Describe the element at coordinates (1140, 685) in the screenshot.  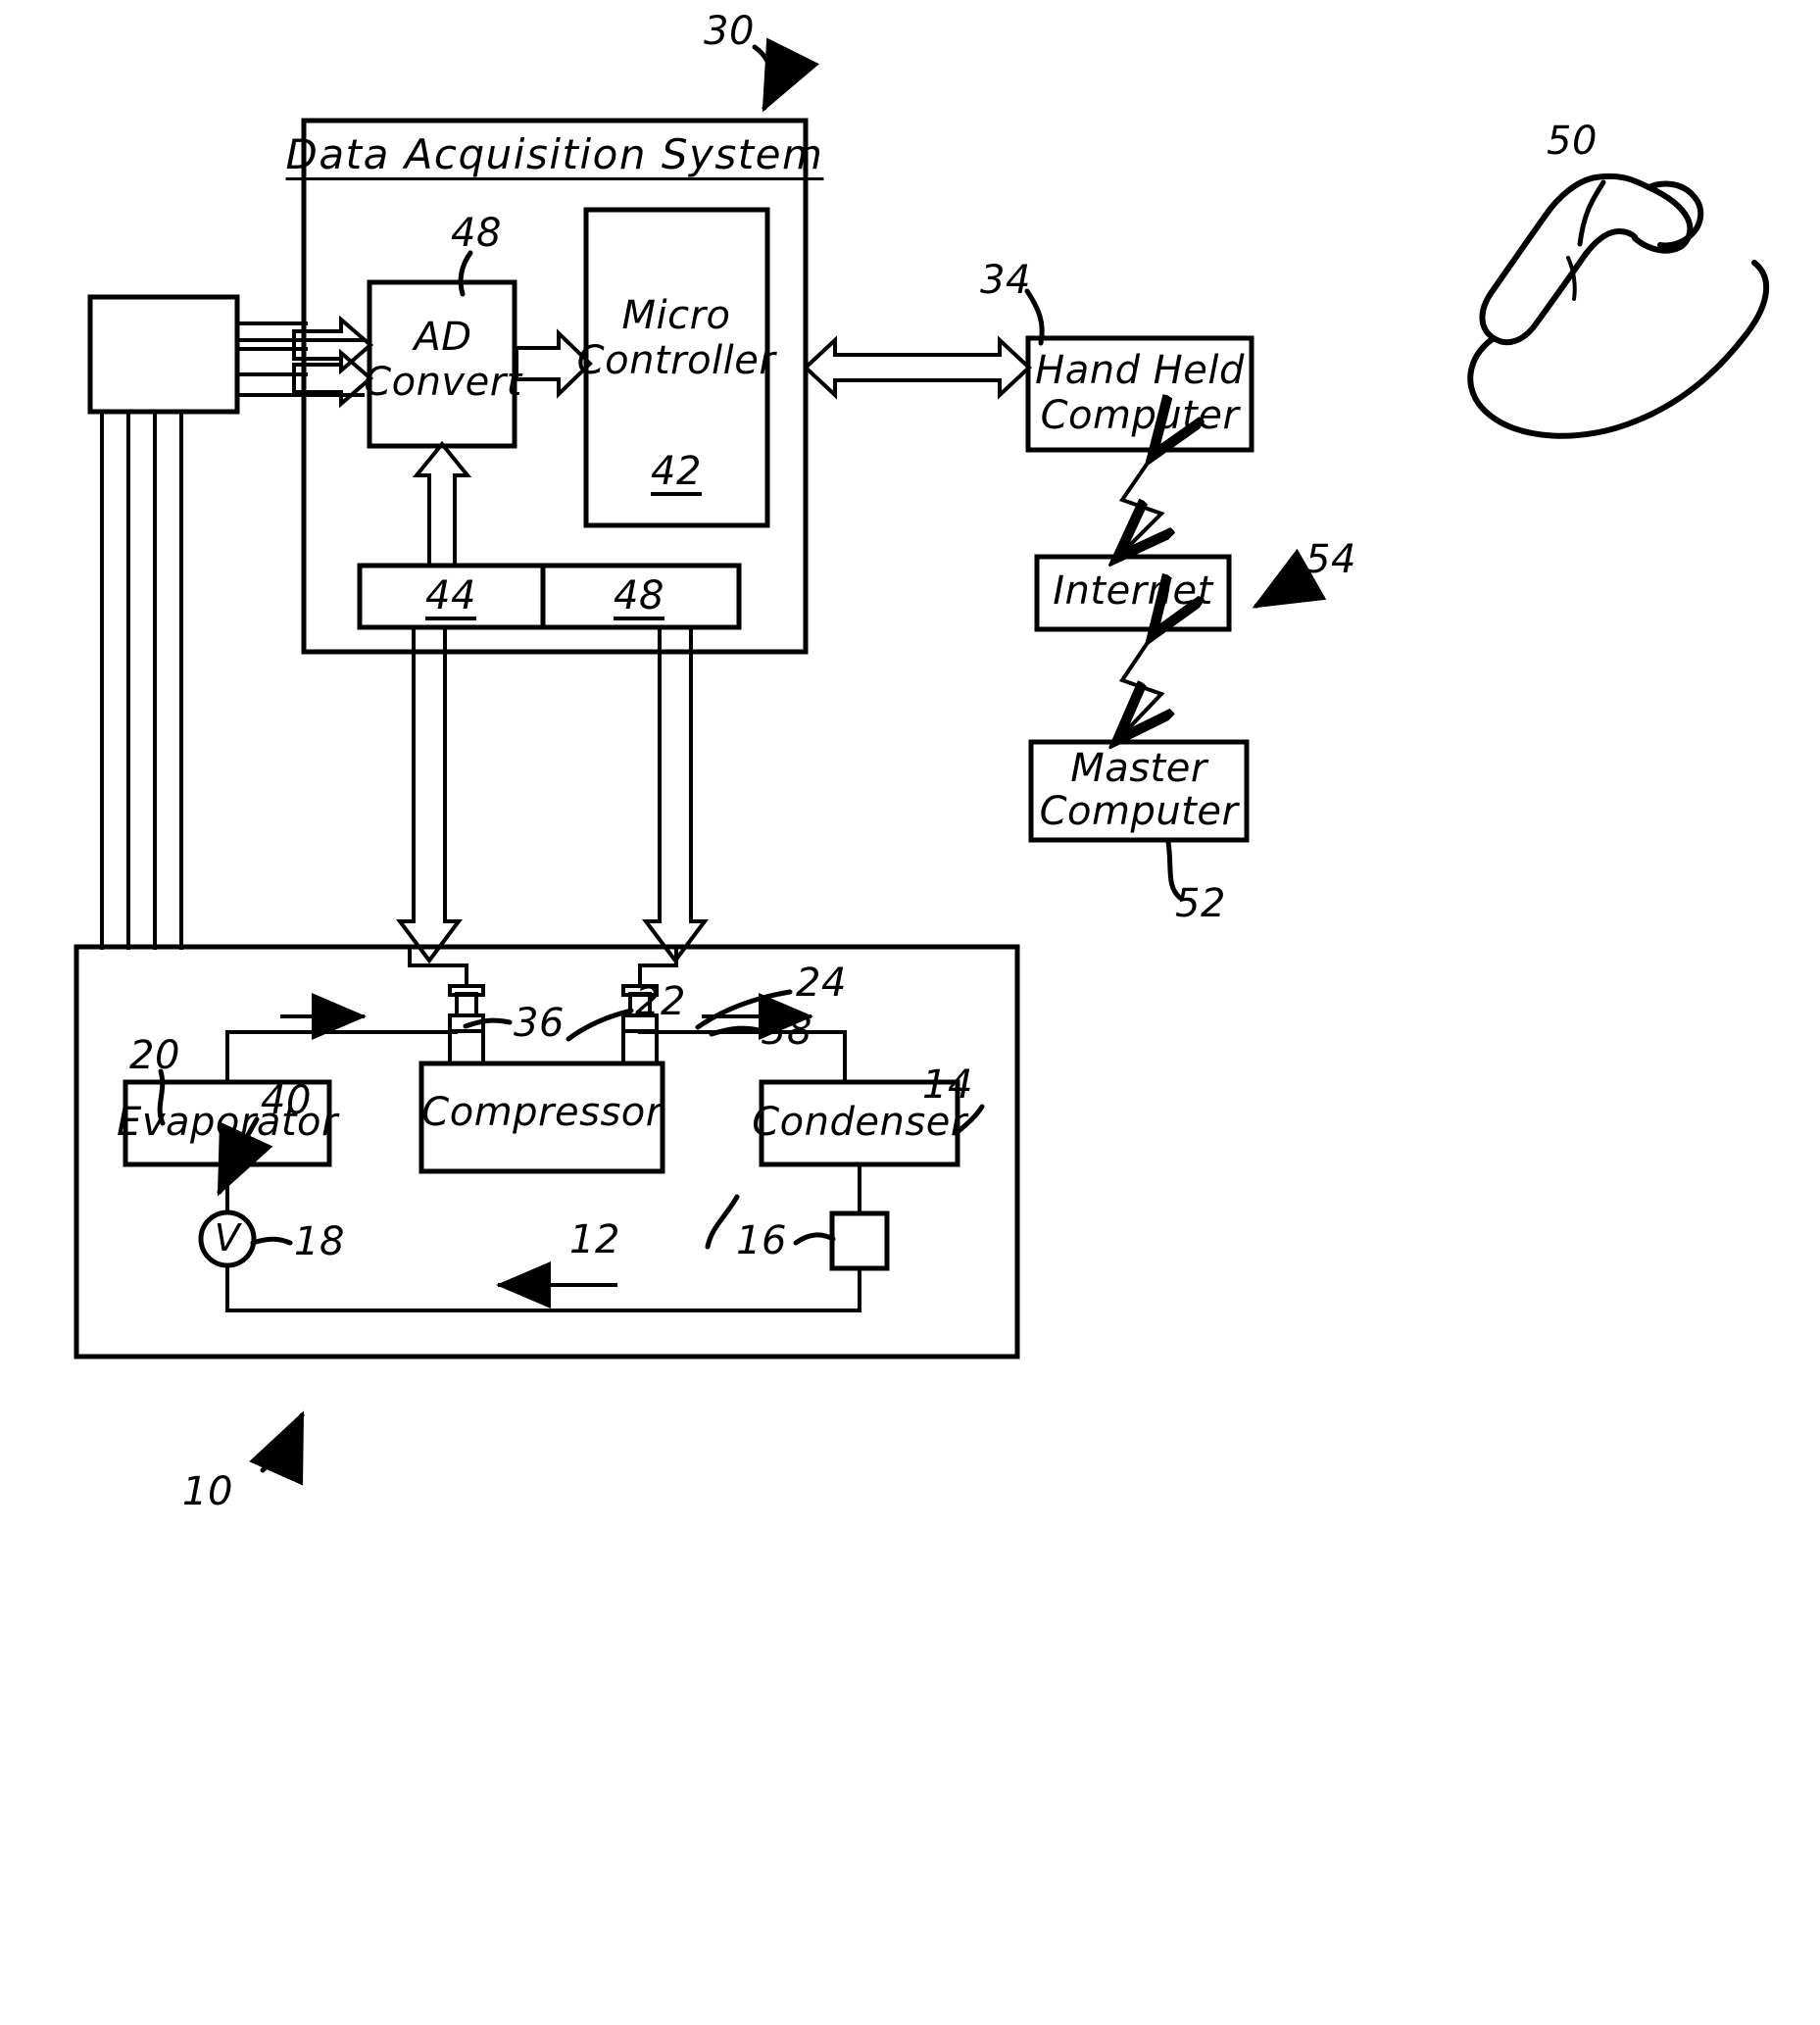
I see `wireless-link-internet-master` at that location.